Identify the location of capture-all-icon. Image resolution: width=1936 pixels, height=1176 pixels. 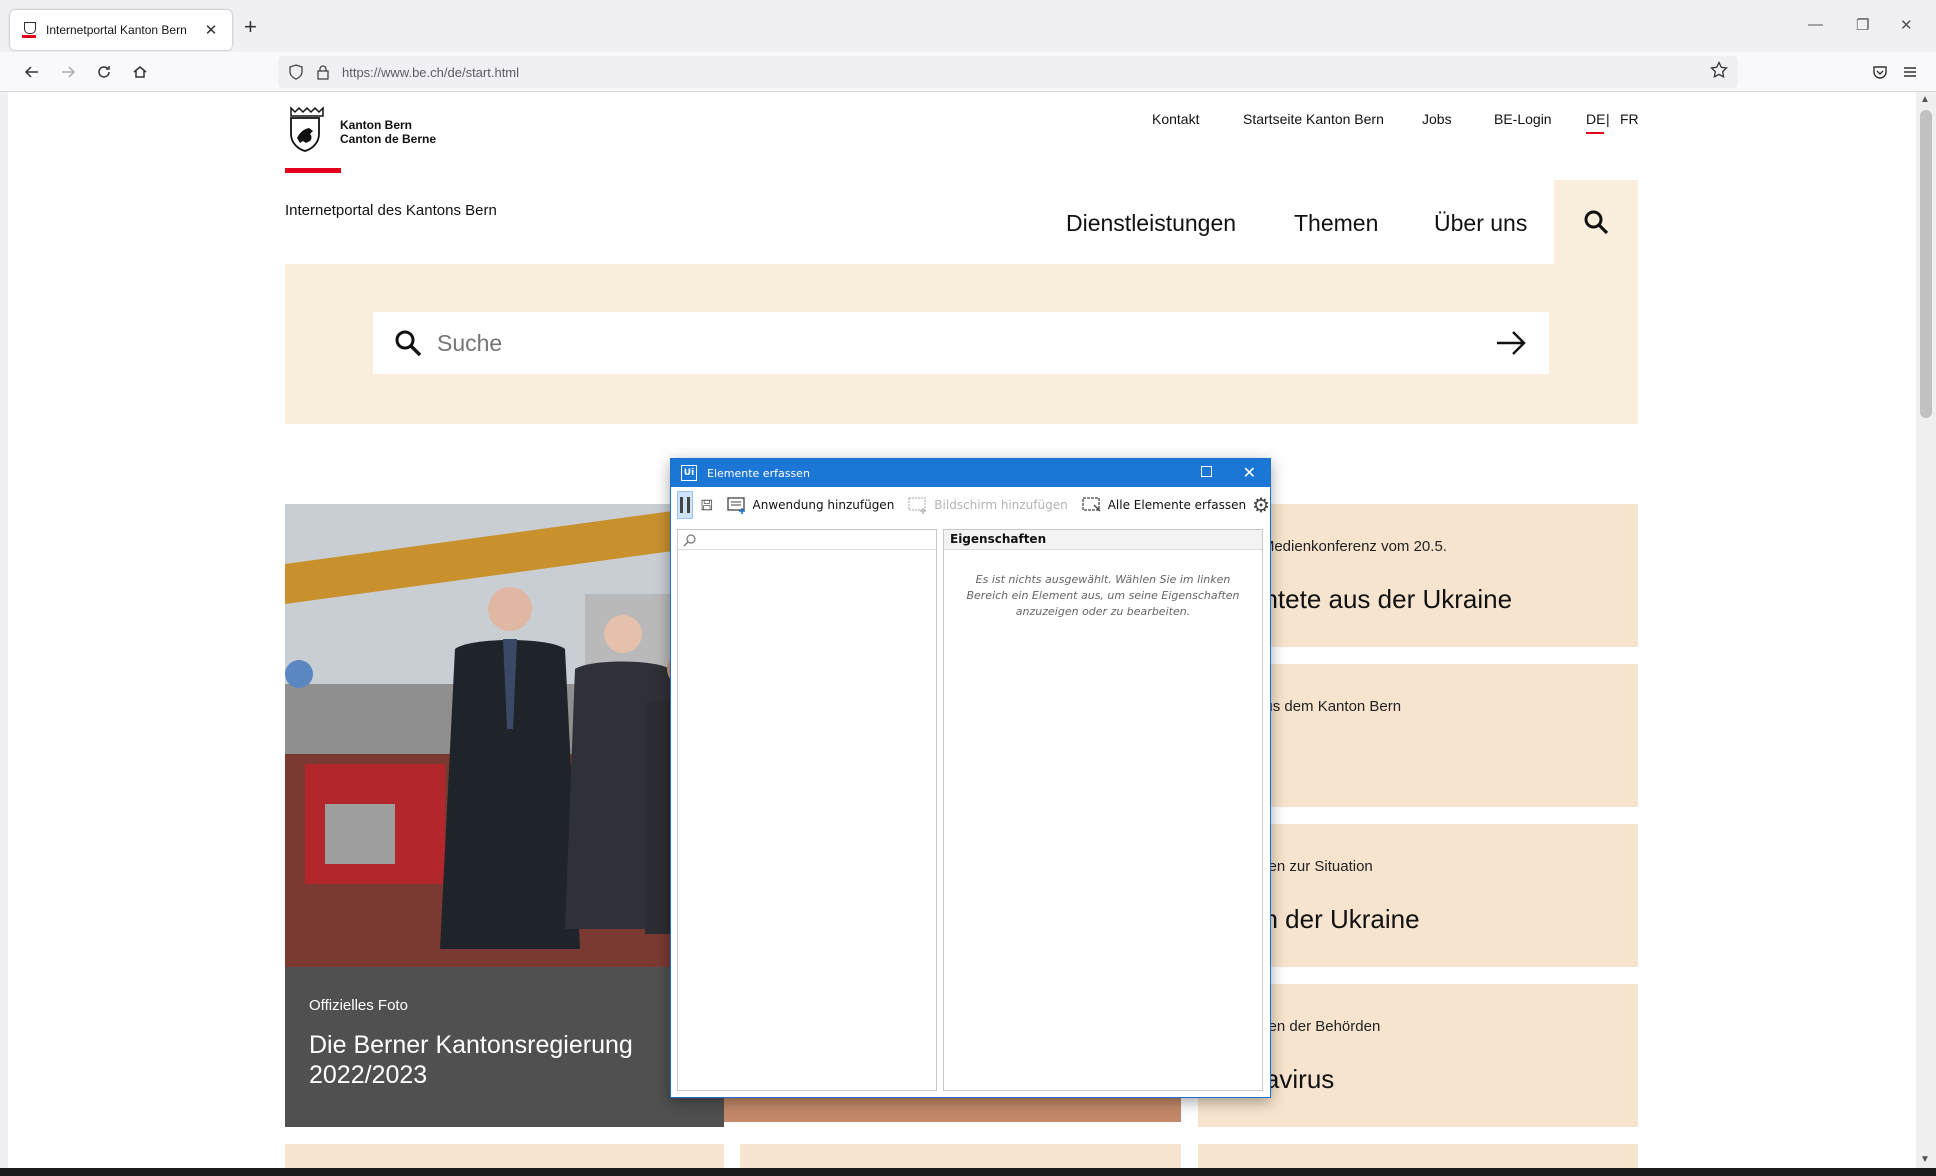
(1091, 504).